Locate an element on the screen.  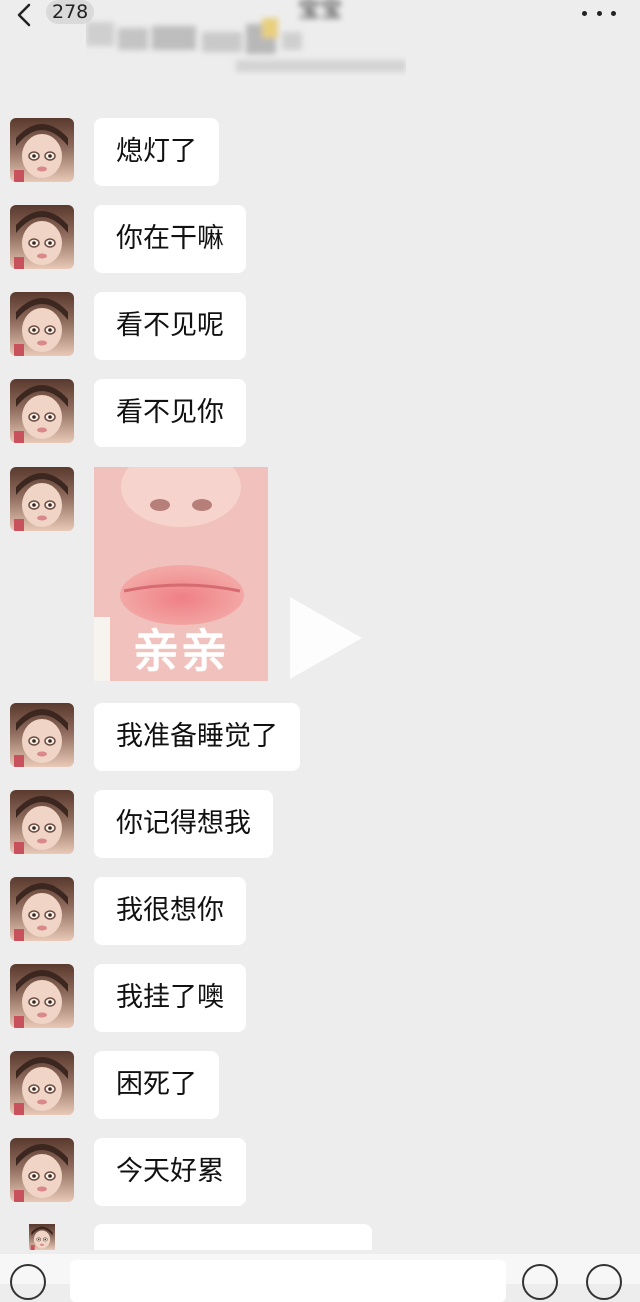
message-bubble: 熄灯了 is located at coordinates (156, 152).